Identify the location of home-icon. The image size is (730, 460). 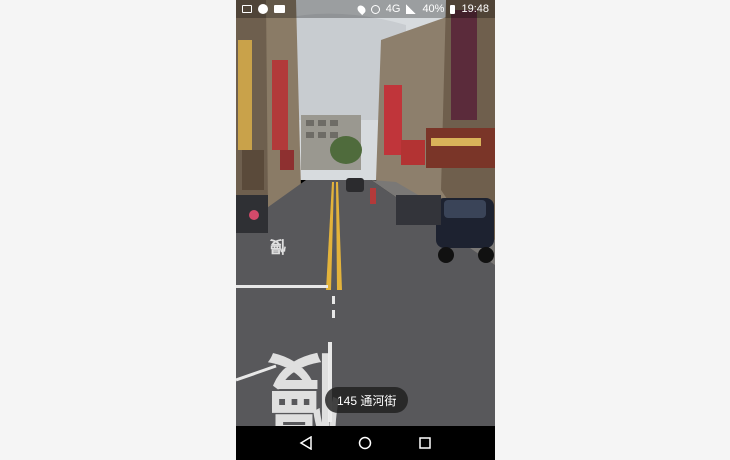
(365, 443).